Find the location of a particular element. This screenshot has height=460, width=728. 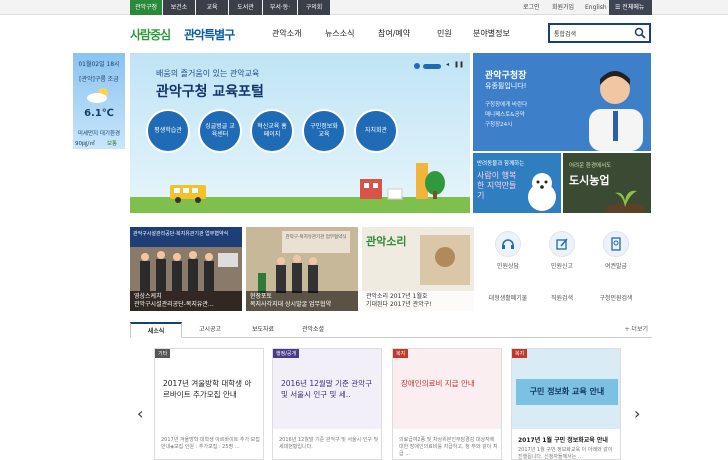

promo-pets-big: 사람이 행복한 지역만들기 is located at coordinates (497, 185).